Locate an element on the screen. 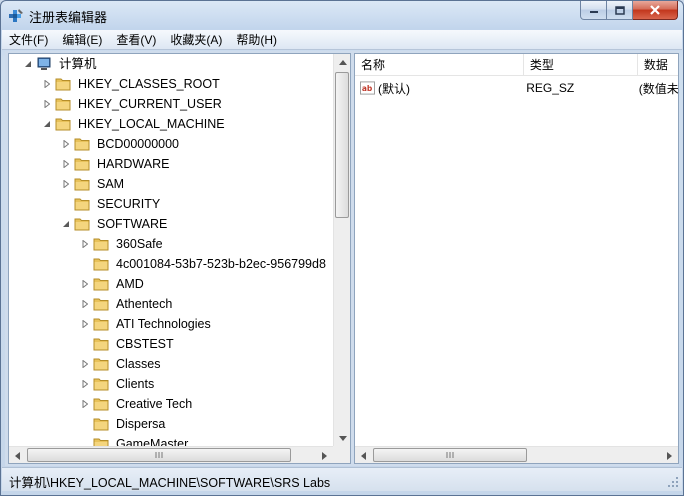  menu-view: 查看(V) is located at coordinates (136, 40).